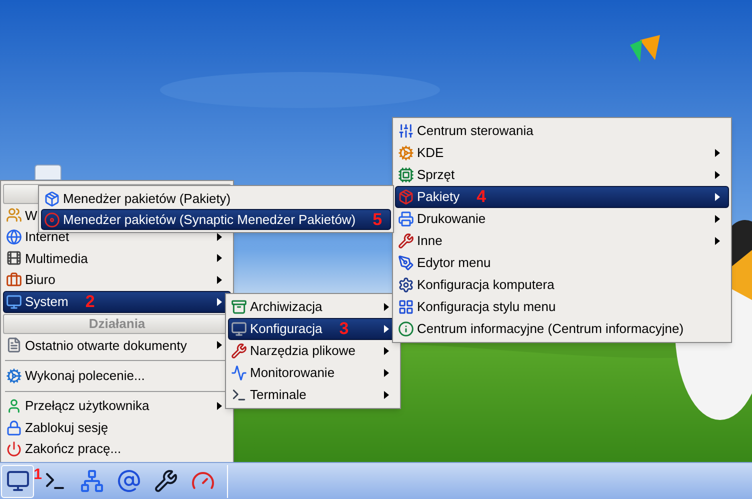  I want to click on menu-item-label: Centrum informacyjne (Centrum informacyjne), so click(550, 329).